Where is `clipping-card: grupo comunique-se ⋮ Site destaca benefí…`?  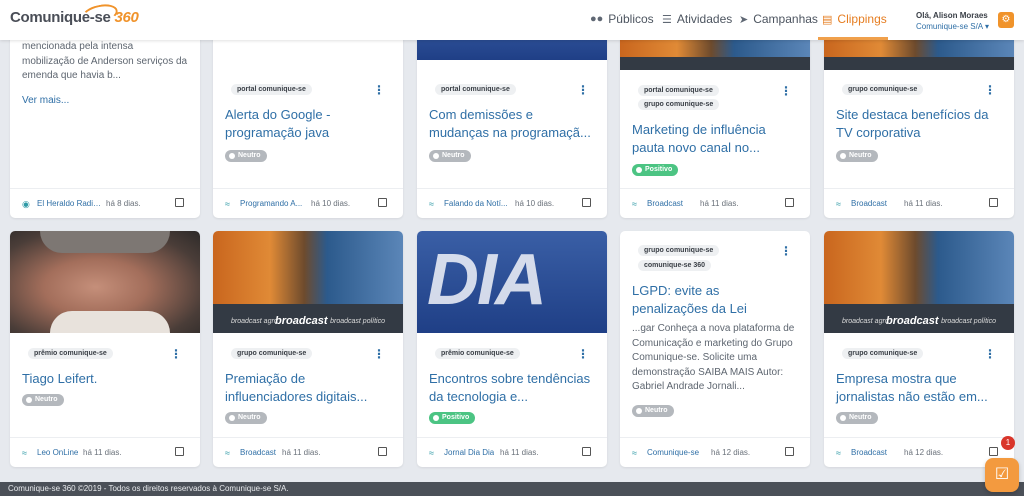
clipping-card: grupo comunique-se ⋮ Site destaca benefí… is located at coordinates (919, 120).